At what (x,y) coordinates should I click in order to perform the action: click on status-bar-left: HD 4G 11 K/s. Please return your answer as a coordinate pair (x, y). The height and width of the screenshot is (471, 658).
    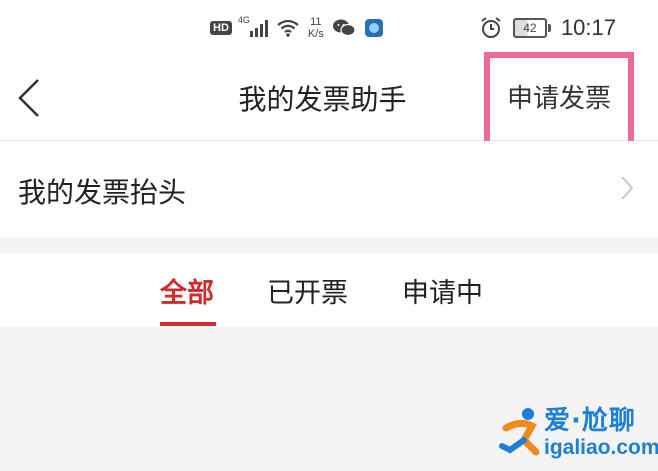
    Looking at the image, I should click on (297, 28).